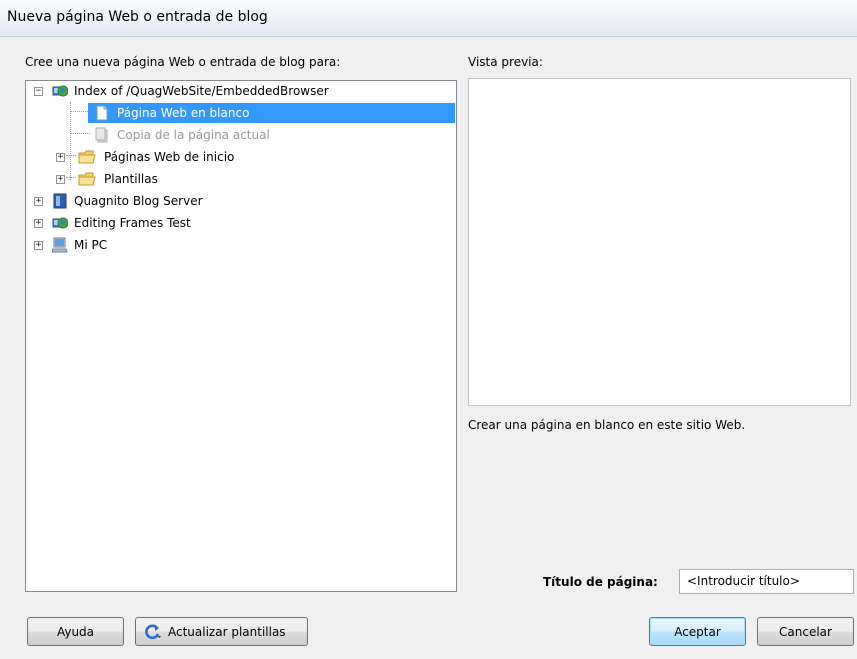  What do you see at coordinates (505, 62) in the screenshot?
I see `preview-label: Vista previa:` at bounding box center [505, 62].